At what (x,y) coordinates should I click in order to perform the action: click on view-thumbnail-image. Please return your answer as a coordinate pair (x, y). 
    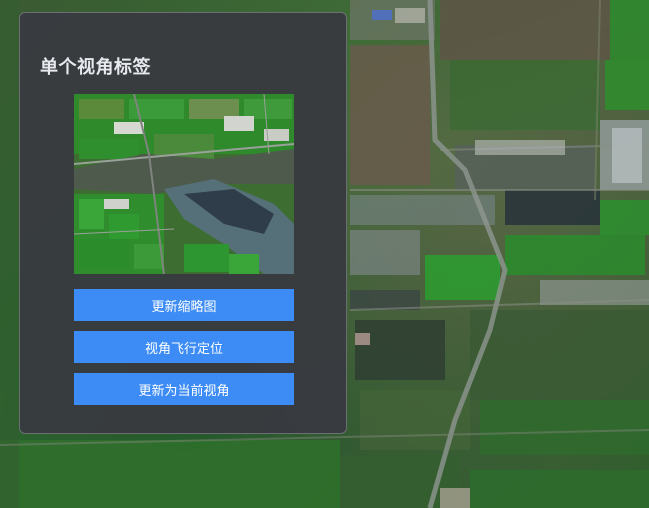
    Looking at the image, I should click on (184, 184).